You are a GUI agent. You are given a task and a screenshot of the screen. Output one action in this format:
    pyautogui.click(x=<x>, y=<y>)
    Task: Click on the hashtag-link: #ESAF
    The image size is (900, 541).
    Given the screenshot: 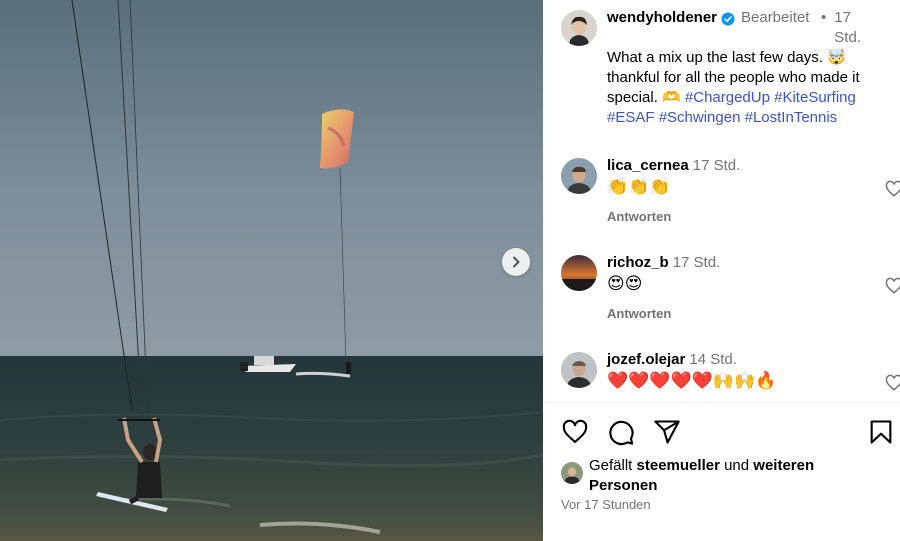 What is the action you would take?
    pyautogui.click(x=631, y=117)
    